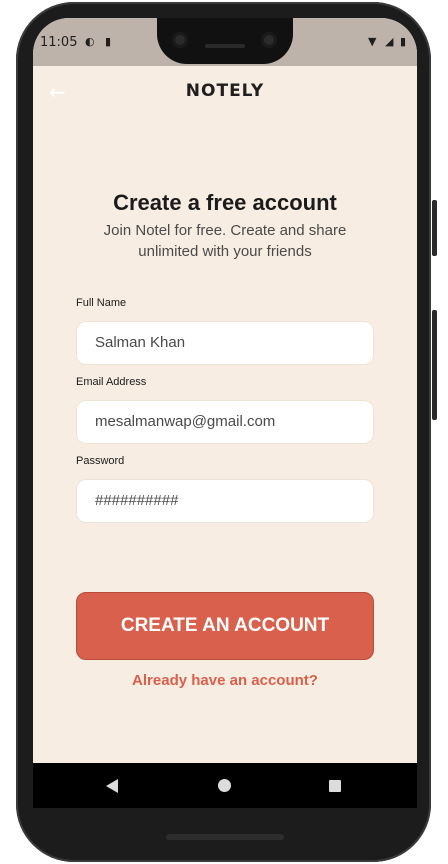 Image resolution: width=448 pixels, height=864 pixels. Describe the element at coordinates (225, 46) in the screenshot. I see `earpiece-speaker` at that location.